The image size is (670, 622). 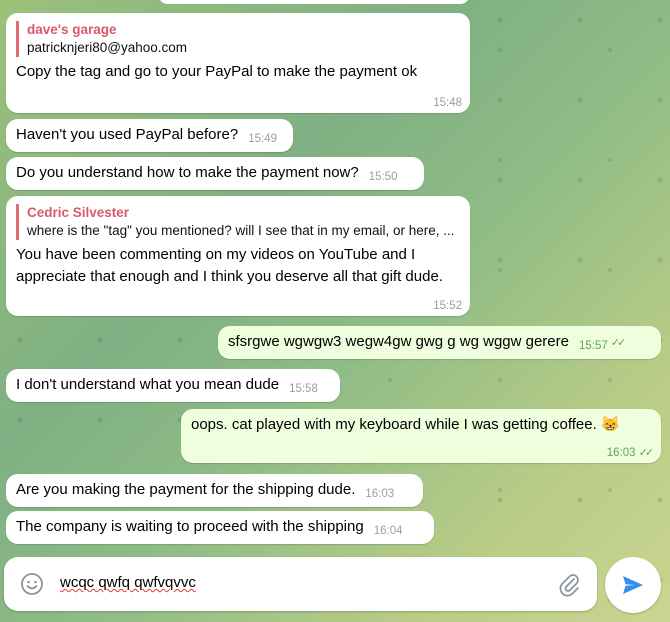 What do you see at coordinates (383, 177) in the screenshot?
I see `message-time: 15:50` at bounding box center [383, 177].